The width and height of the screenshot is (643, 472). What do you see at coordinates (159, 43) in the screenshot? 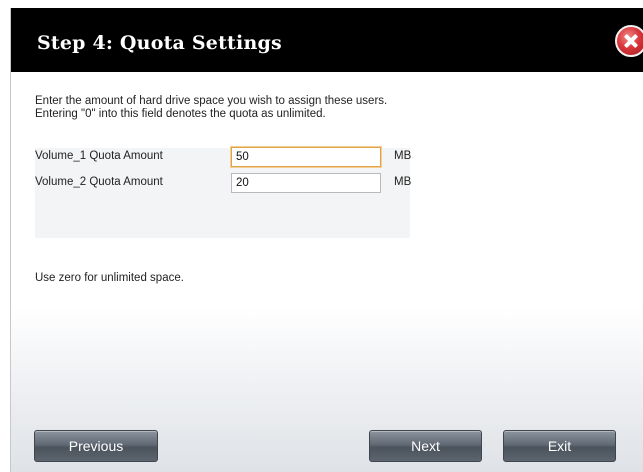
I see `dialog-title: Step 4: Quota Settings` at bounding box center [159, 43].